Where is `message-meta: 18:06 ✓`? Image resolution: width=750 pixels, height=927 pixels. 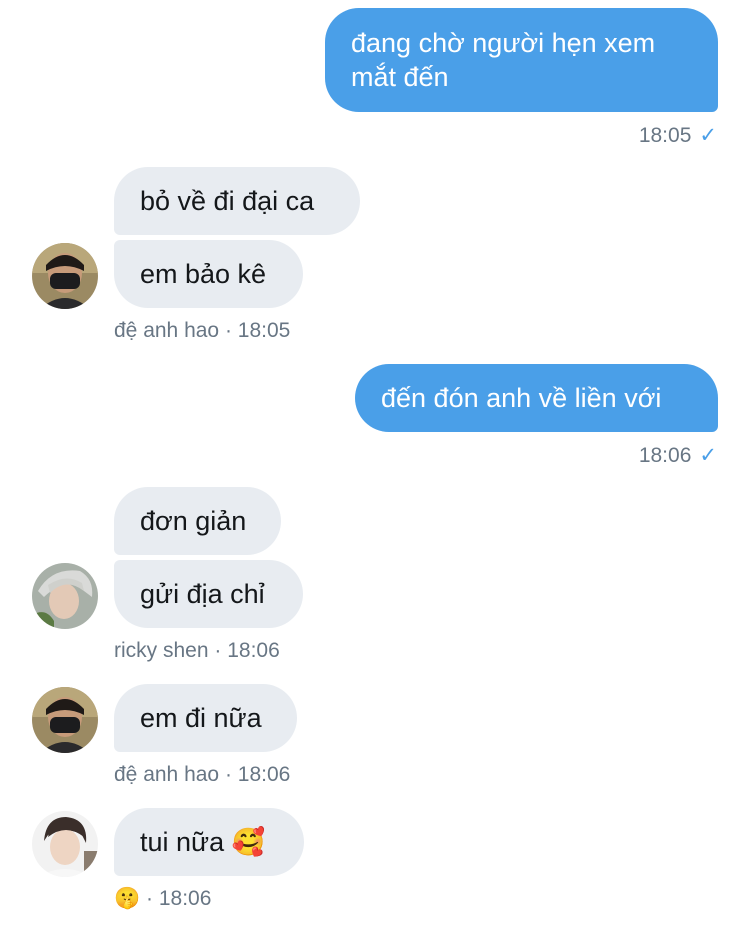 message-meta: 18:06 ✓ is located at coordinates (678, 455).